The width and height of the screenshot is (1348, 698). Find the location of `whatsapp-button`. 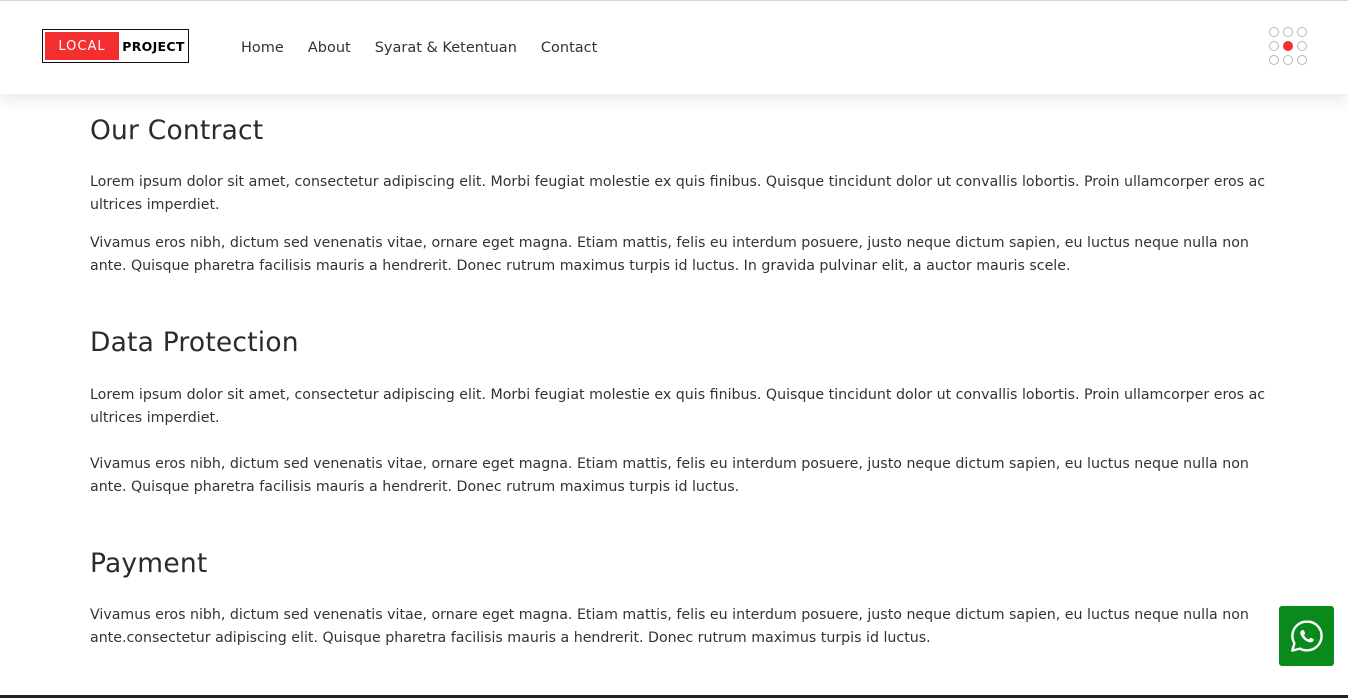

whatsapp-button is located at coordinates (1306, 636).